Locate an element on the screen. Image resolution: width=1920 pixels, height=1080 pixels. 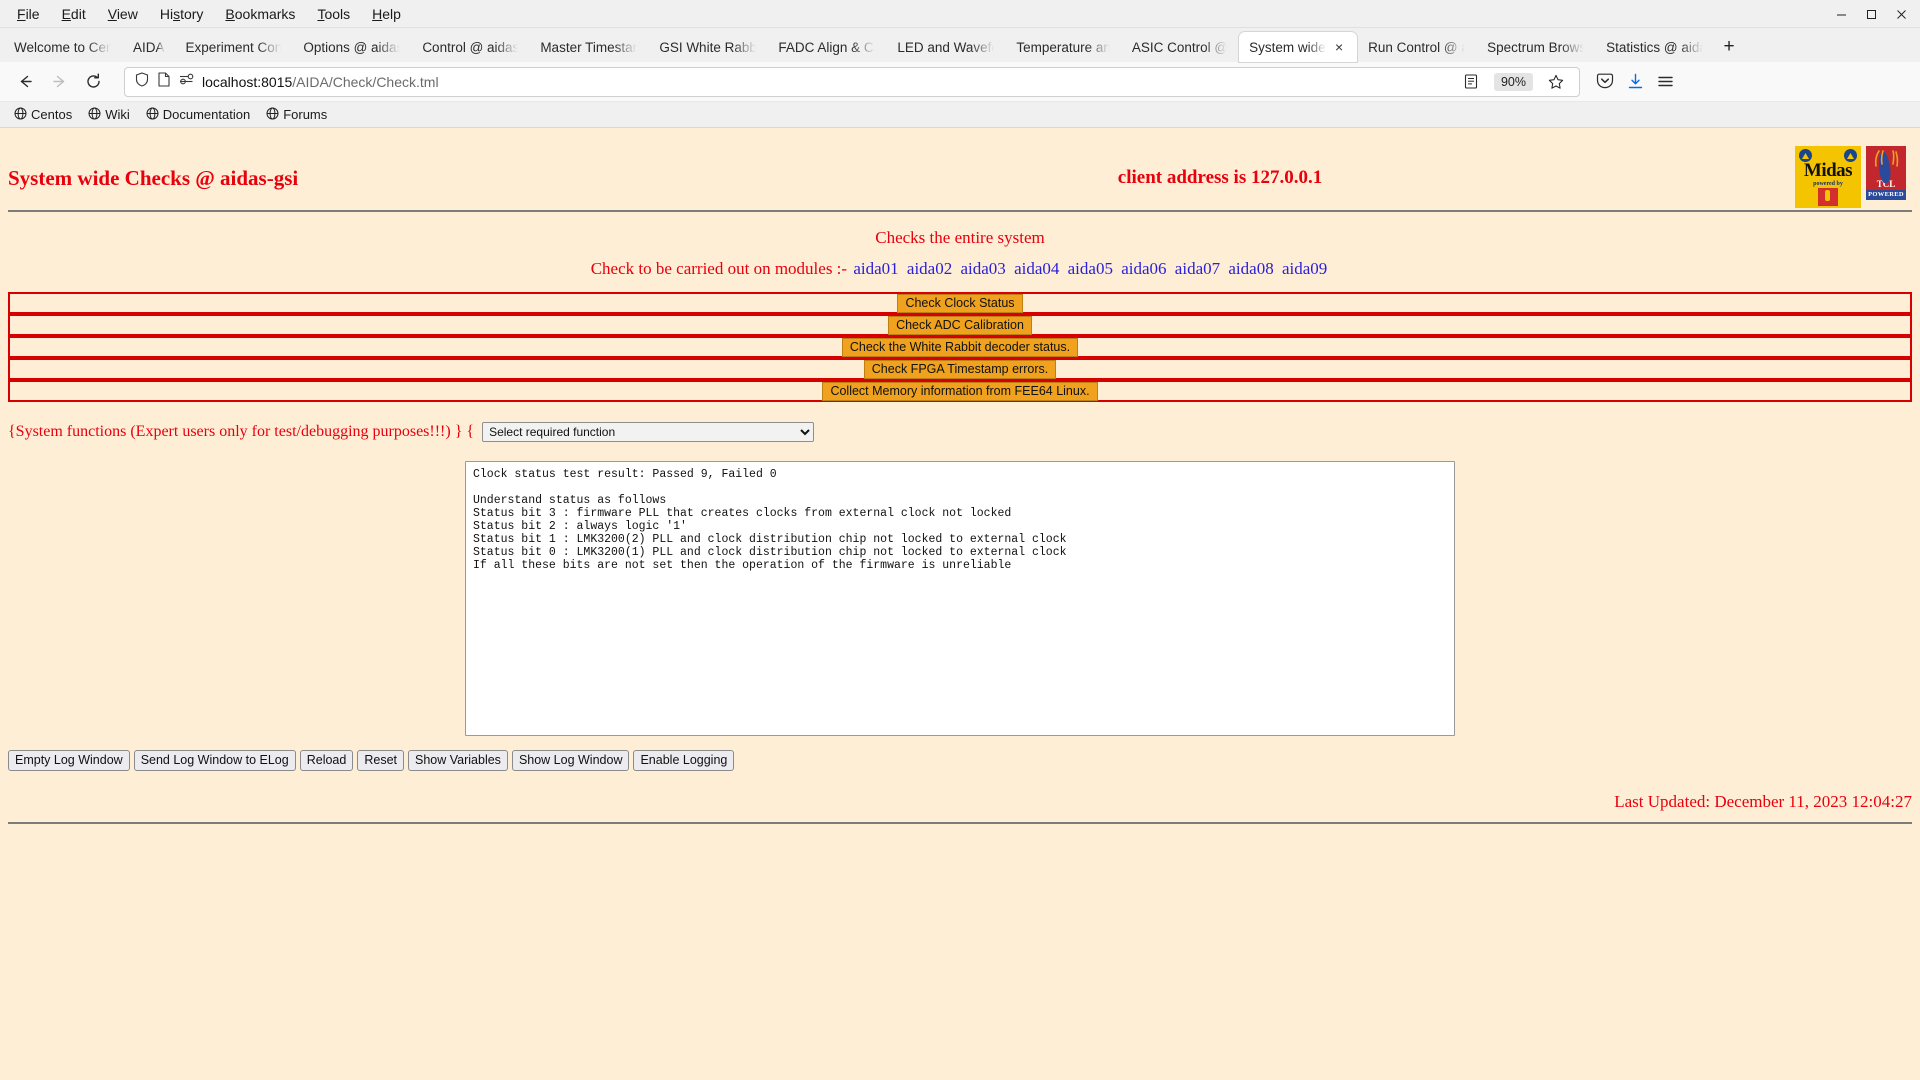
maximize-icon is located at coordinates (1871, 14).